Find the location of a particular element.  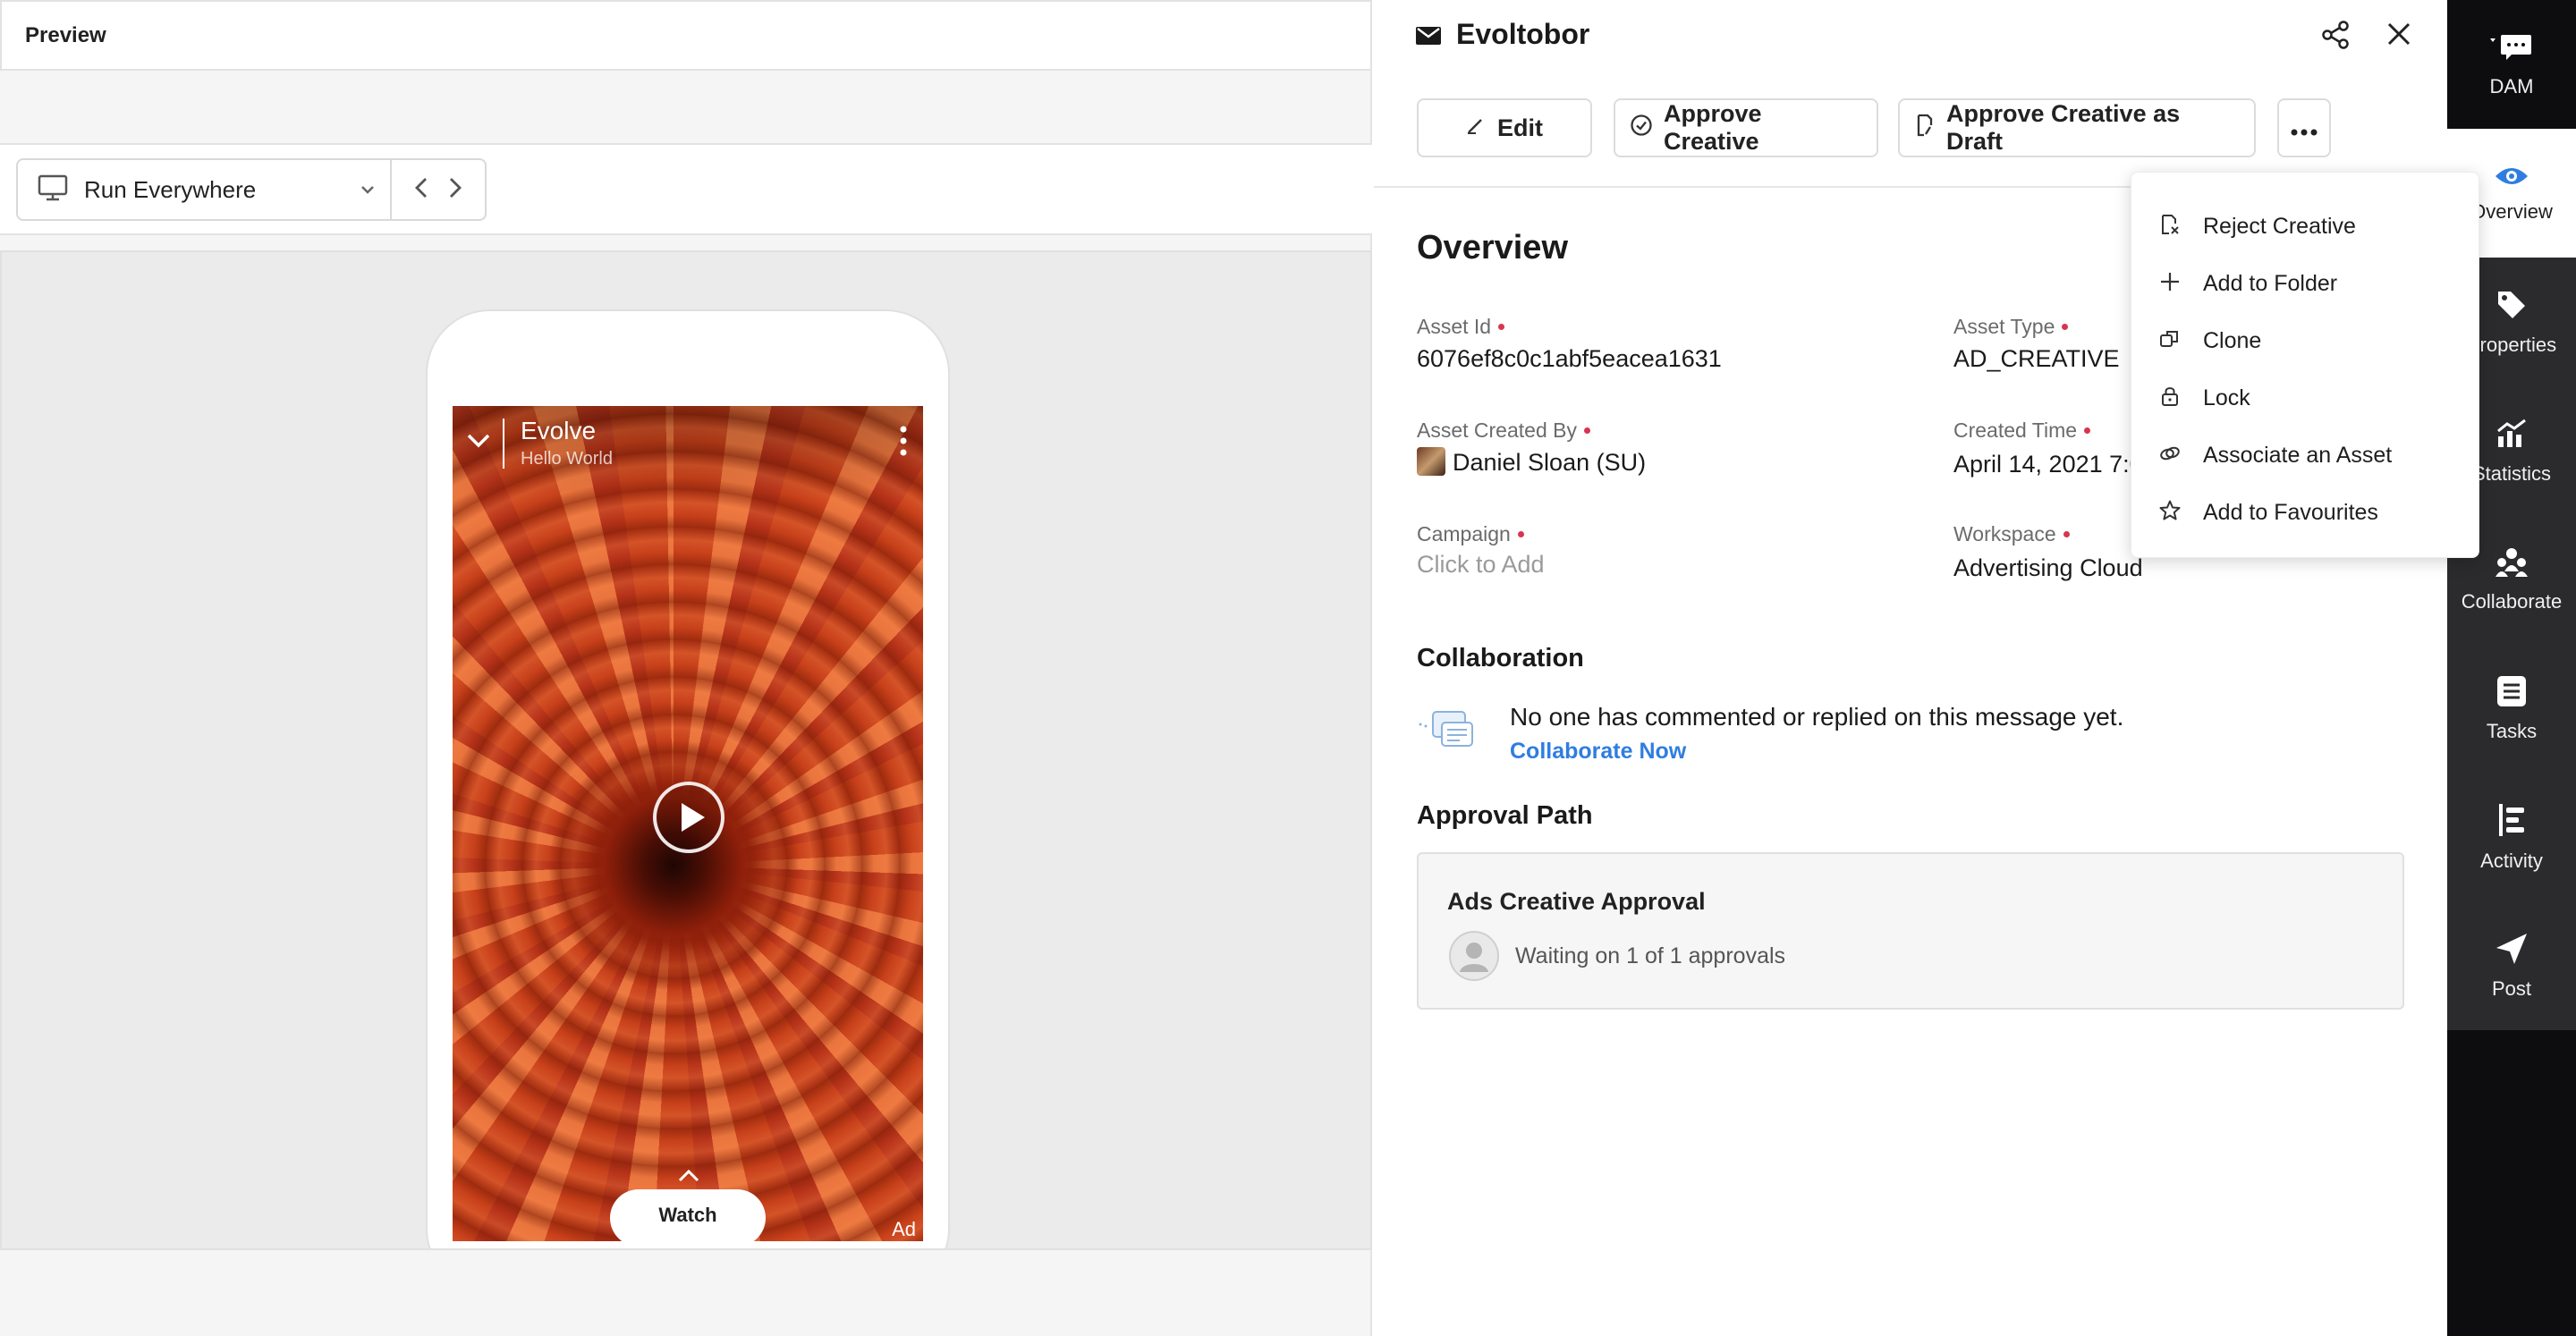

rail-item-post: Post is located at coordinates (2511, 966).